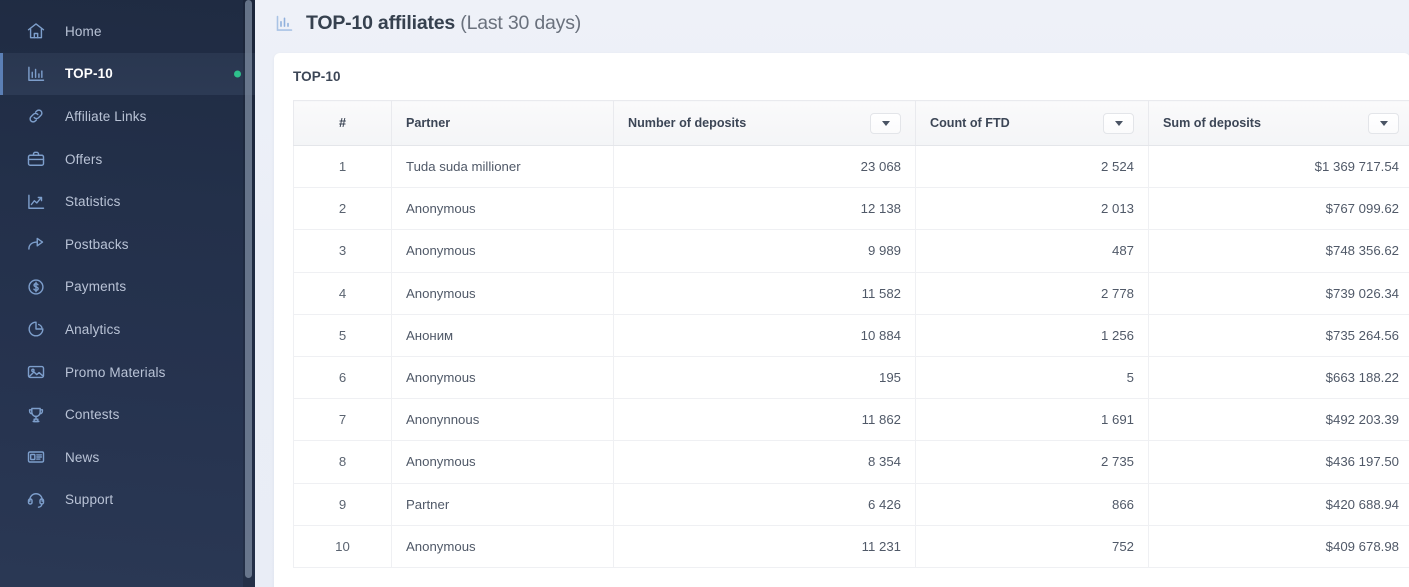 The width and height of the screenshot is (1409, 587). I want to click on cell-rank: 8, so click(342, 462).